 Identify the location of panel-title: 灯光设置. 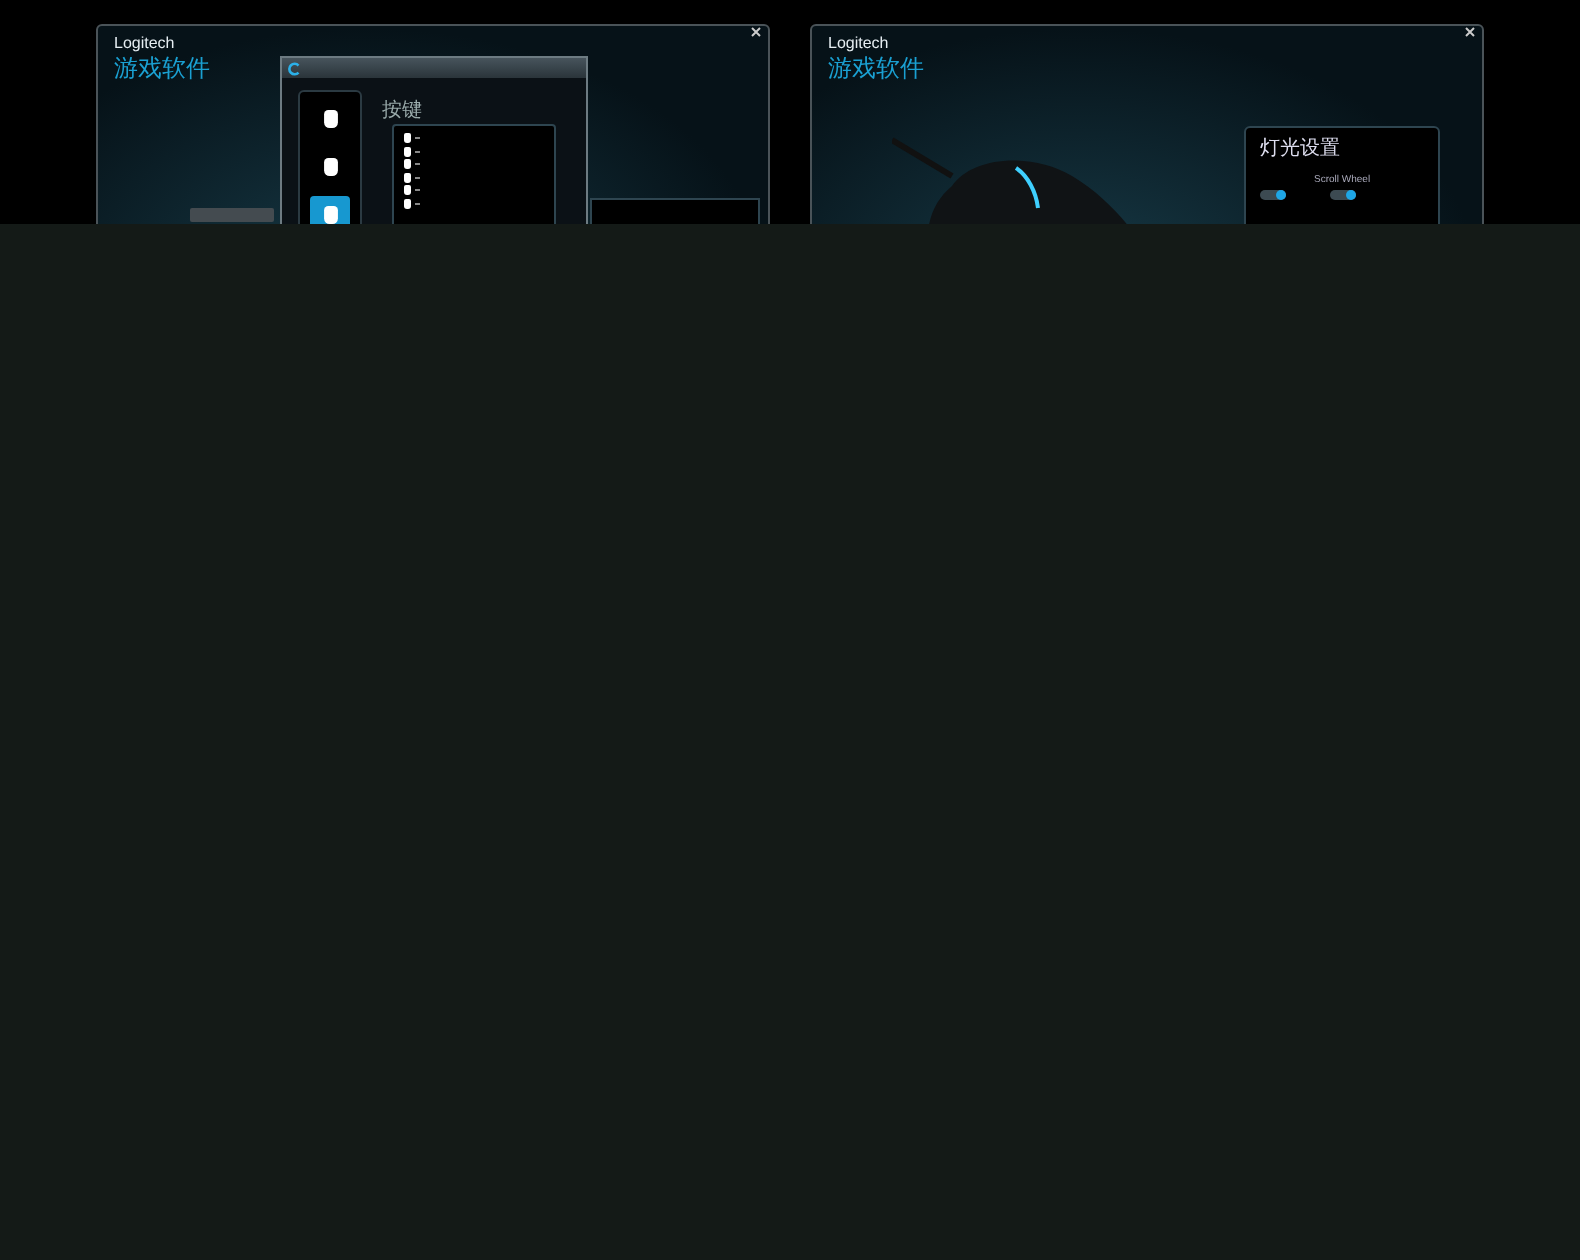
(1301, 150).